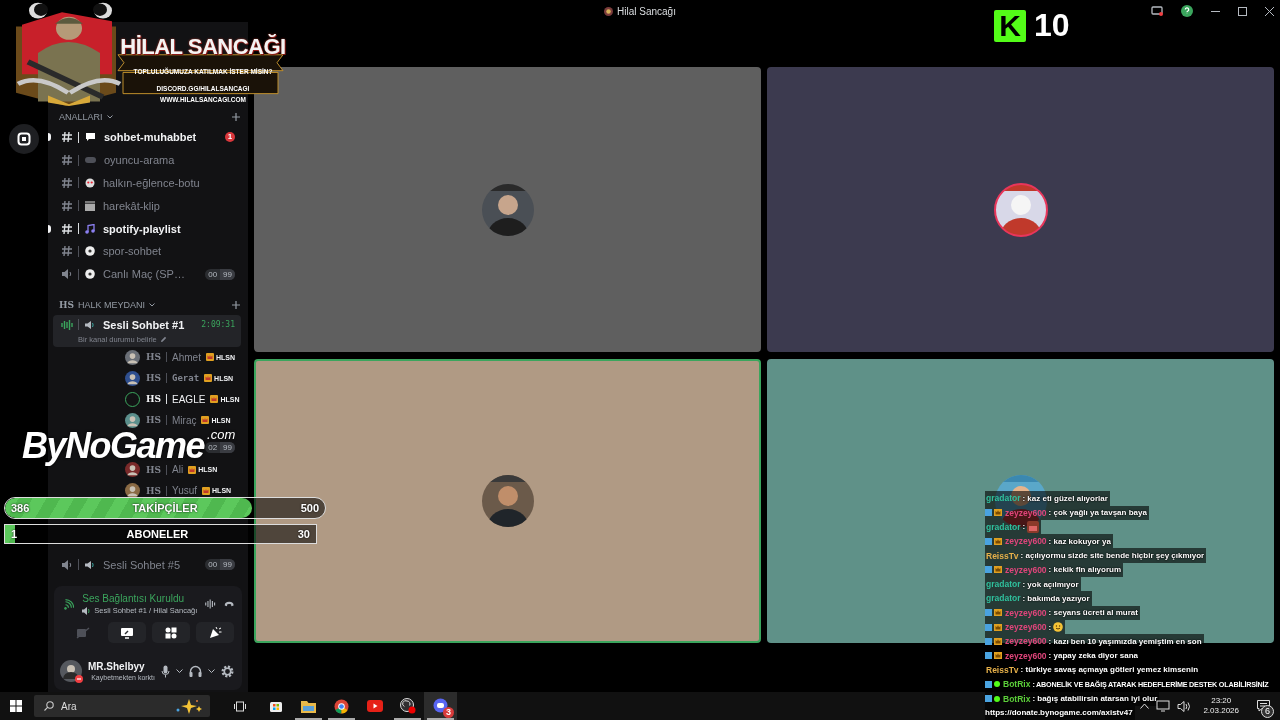 The height and width of the screenshot is (720, 1280). Describe the element at coordinates (178, 470) in the screenshot. I see `member-name: Ali` at that location.